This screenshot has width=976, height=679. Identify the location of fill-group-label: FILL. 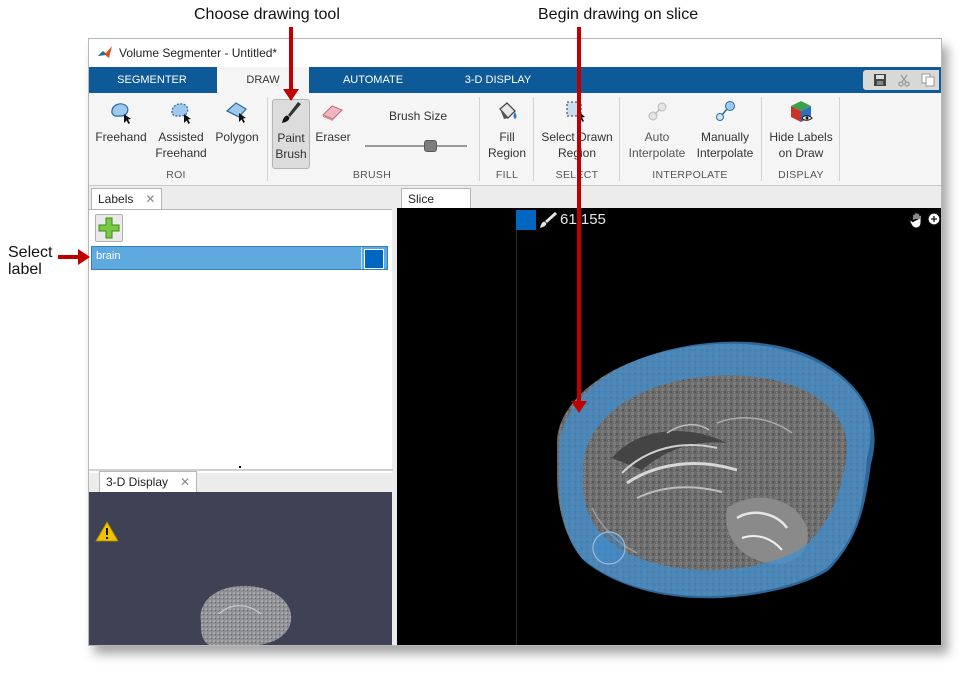
(507, 175).